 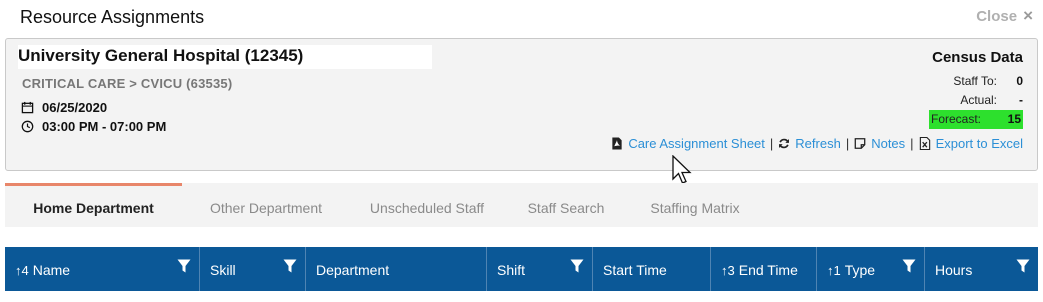 What do you see at coordinates (695, 205) in the screenshot?
I see `tab-staffing-matrix: Staffing Matrix` at bounding box center [695, 205].